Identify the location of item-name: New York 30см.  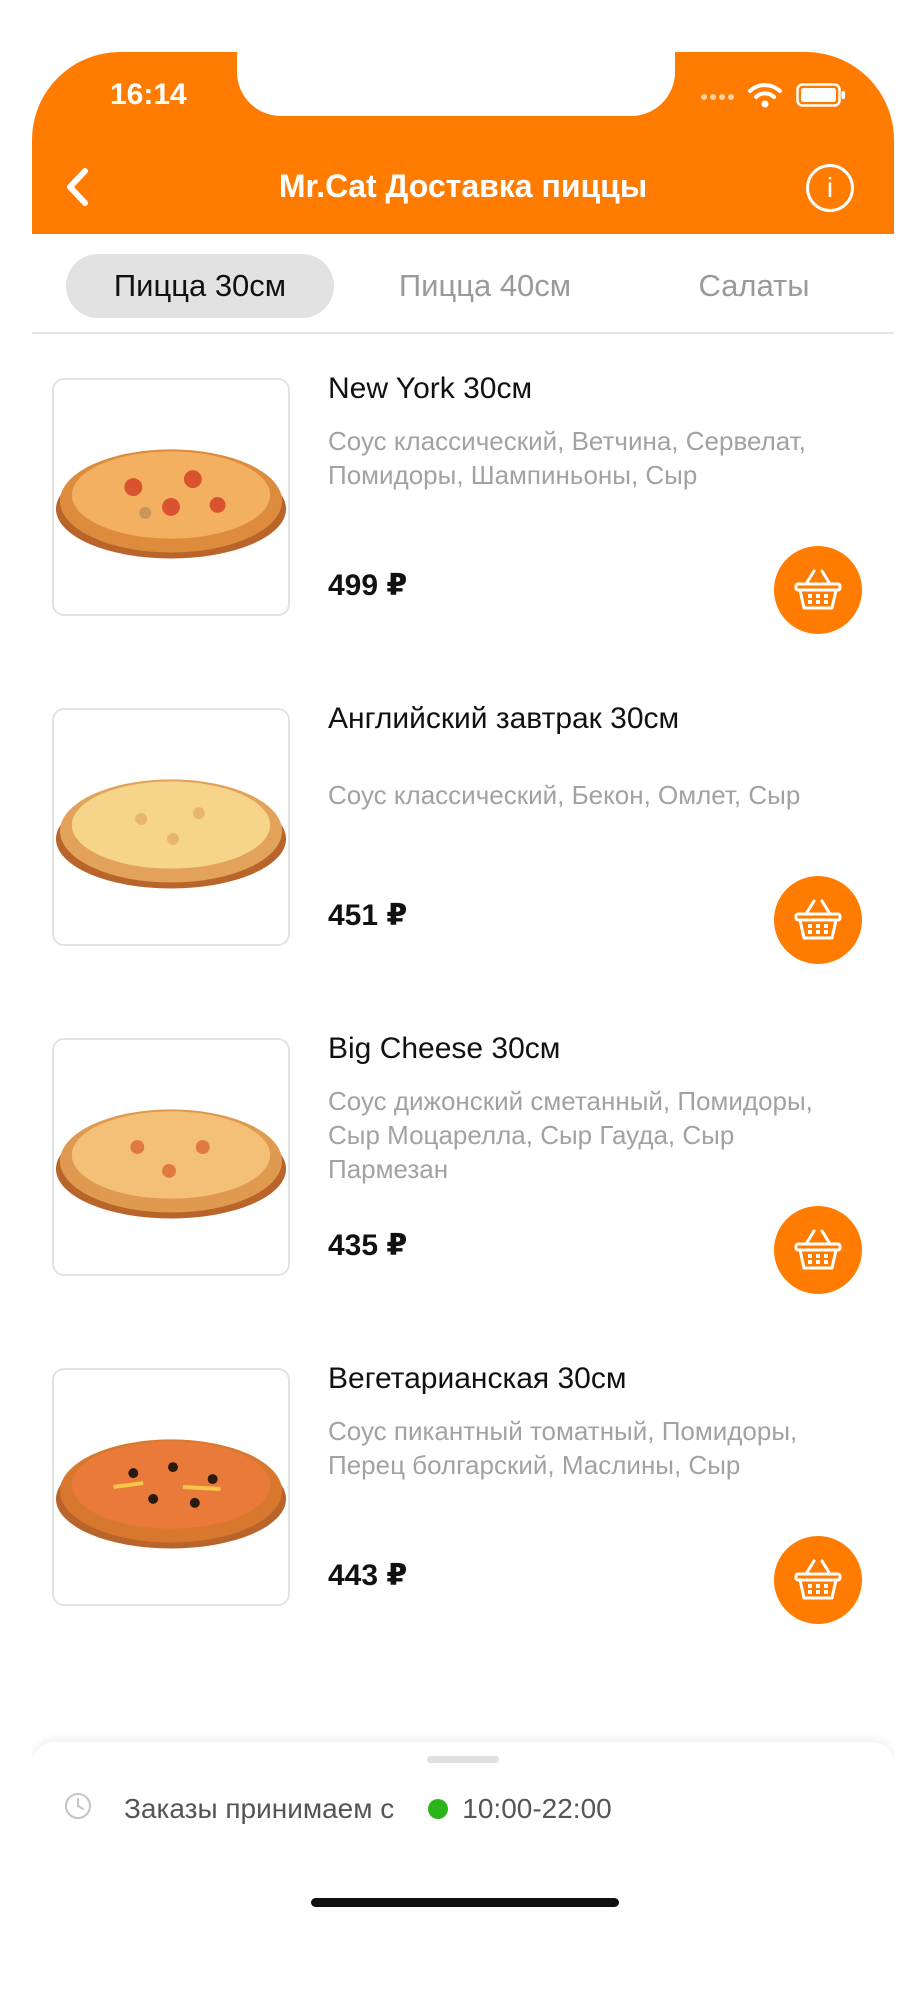
(430, 388).